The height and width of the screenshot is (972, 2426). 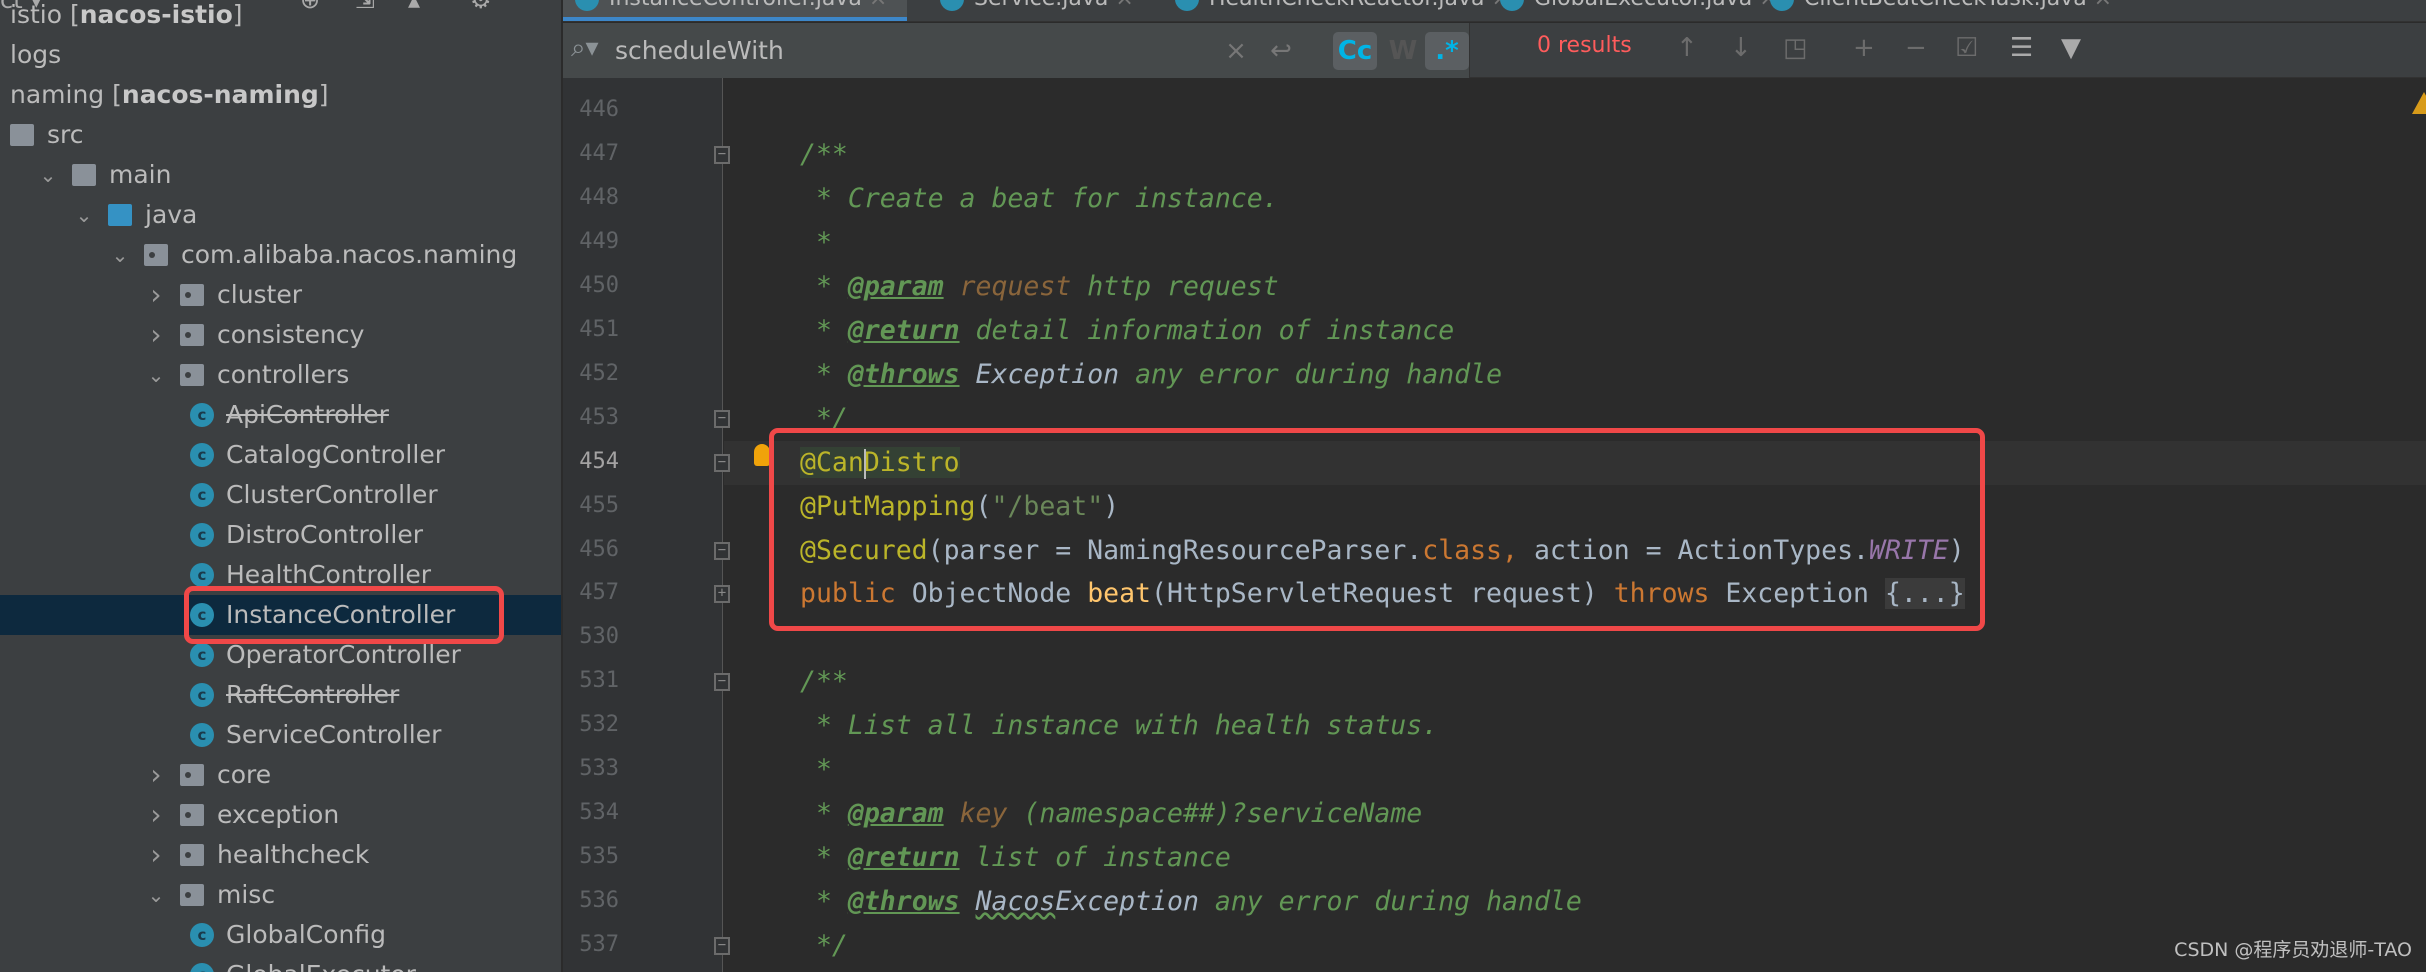 What do you see at coordinates (280, 175) in the screenshot?
I see `tree-item-main: ⌄ main` at bounding box center [280, 175].